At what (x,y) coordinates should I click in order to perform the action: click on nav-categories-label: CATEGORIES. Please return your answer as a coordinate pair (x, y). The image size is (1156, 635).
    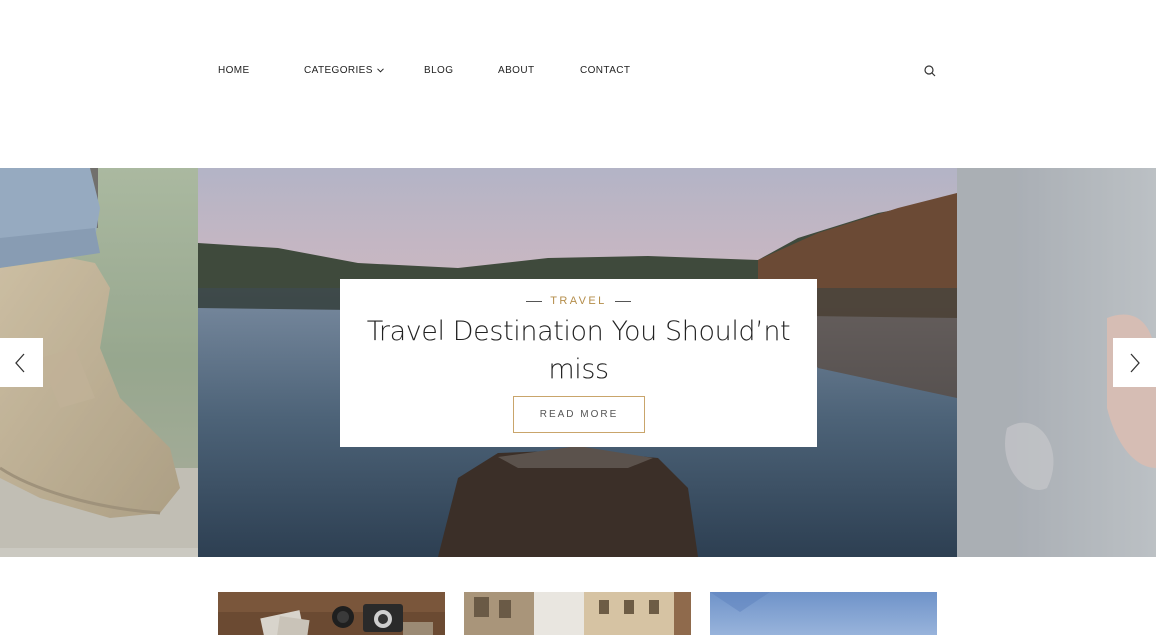
    Looking at the image, I should click on (338, 71).